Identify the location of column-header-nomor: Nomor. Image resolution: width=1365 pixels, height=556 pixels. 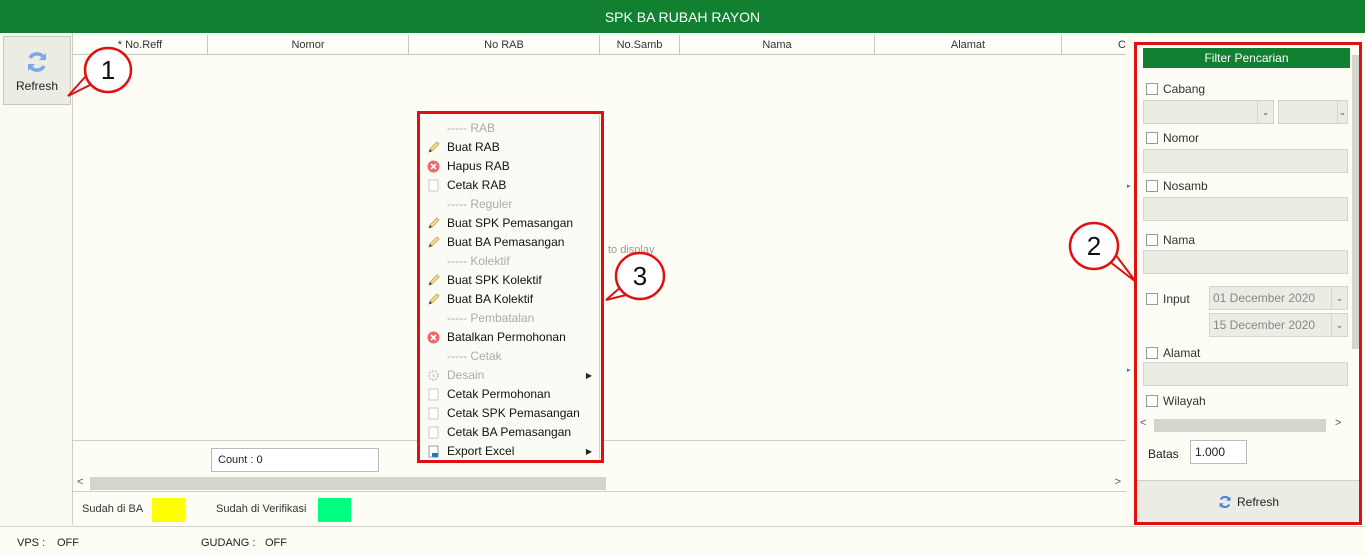
(308, 45).